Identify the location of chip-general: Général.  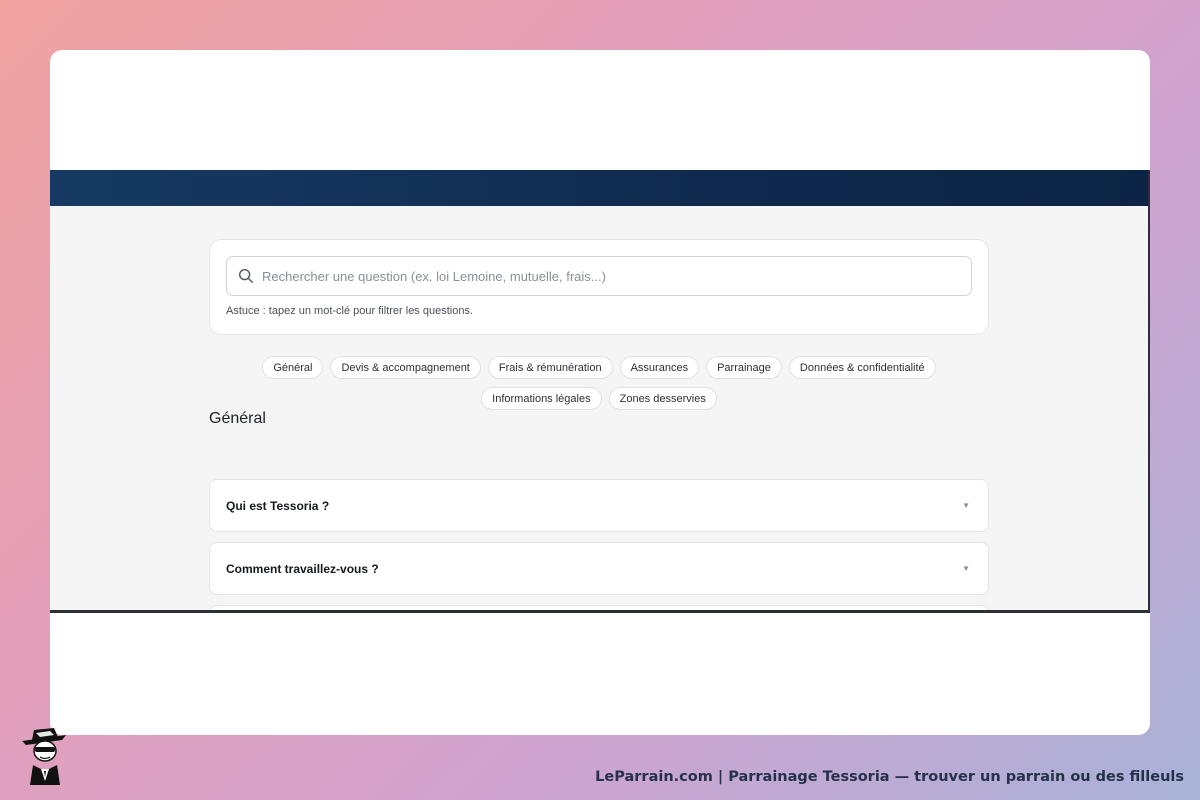
(293, 367).